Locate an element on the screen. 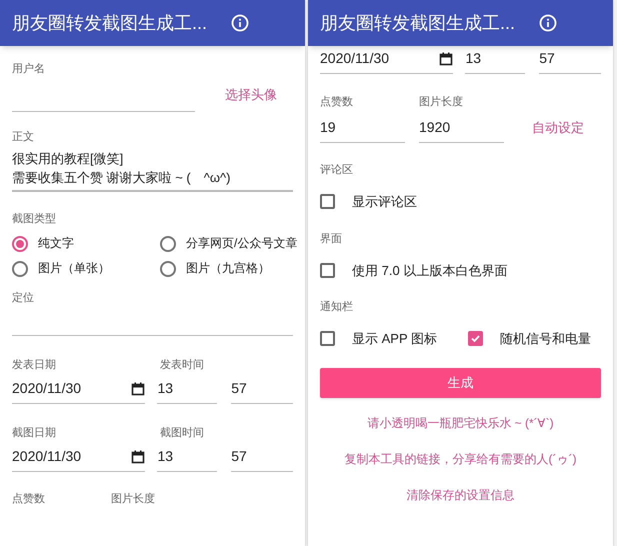 The height and width of the screenshot is (546, 617). text-link: 复制本工具的链接，分享给有需要的人(´ゥ´) is located at coordinates (460, 459).